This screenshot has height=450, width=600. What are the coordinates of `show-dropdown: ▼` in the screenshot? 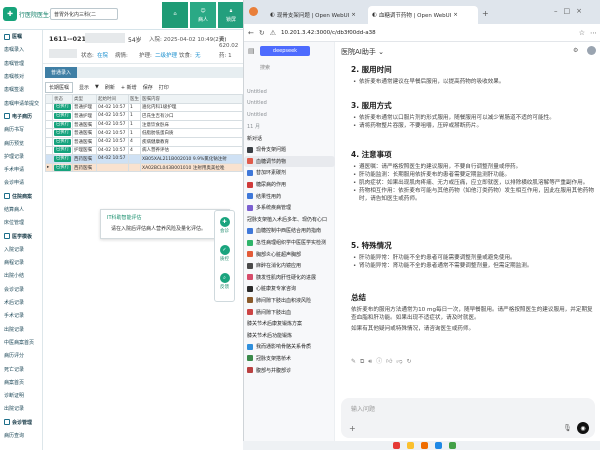 It's located at (97, 87).